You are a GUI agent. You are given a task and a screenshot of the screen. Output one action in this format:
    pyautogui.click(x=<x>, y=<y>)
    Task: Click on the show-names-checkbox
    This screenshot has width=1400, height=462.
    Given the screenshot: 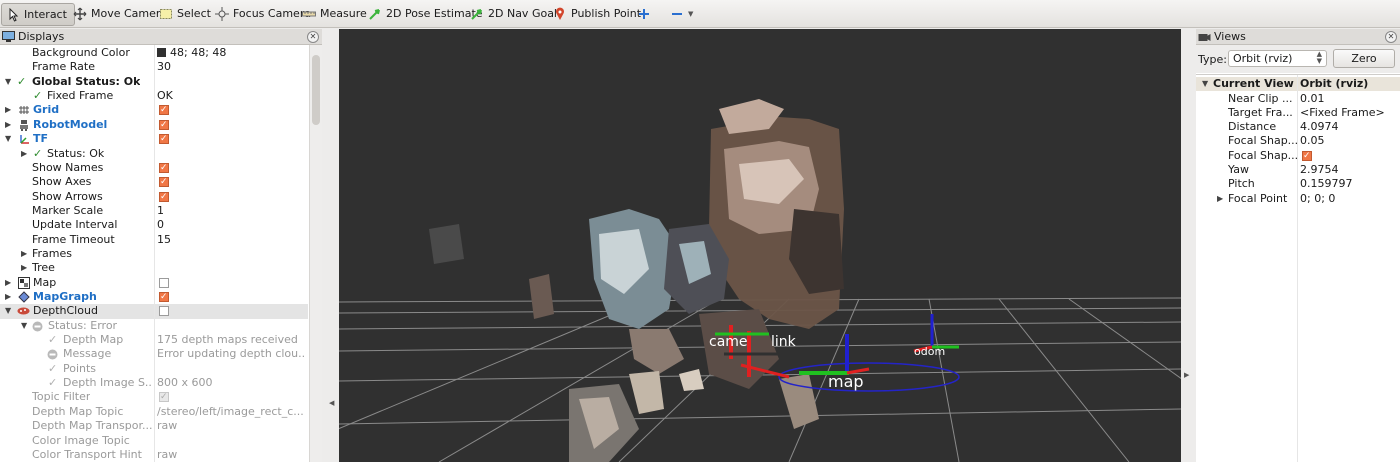 What is the action you would take?
    pyautogui.click(x=164, y=168)
    